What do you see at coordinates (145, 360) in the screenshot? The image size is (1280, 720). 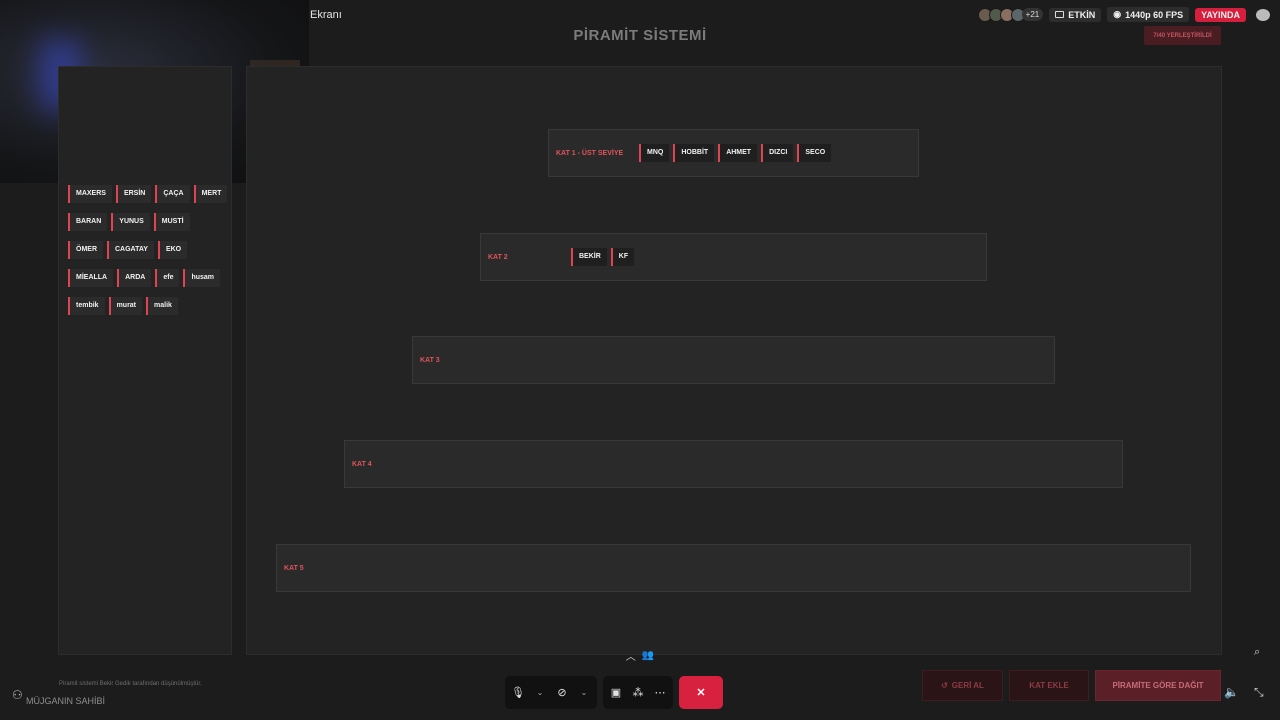 I see `name-pool-panel` at bounding box center [145, 360].